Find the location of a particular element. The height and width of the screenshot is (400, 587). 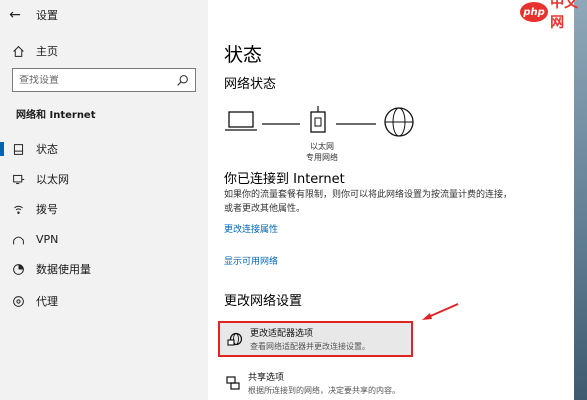

change-adapter-options: 更改适配器选项 查看网络适配器并更改连接设置。 is located at coordinates (315, 339).